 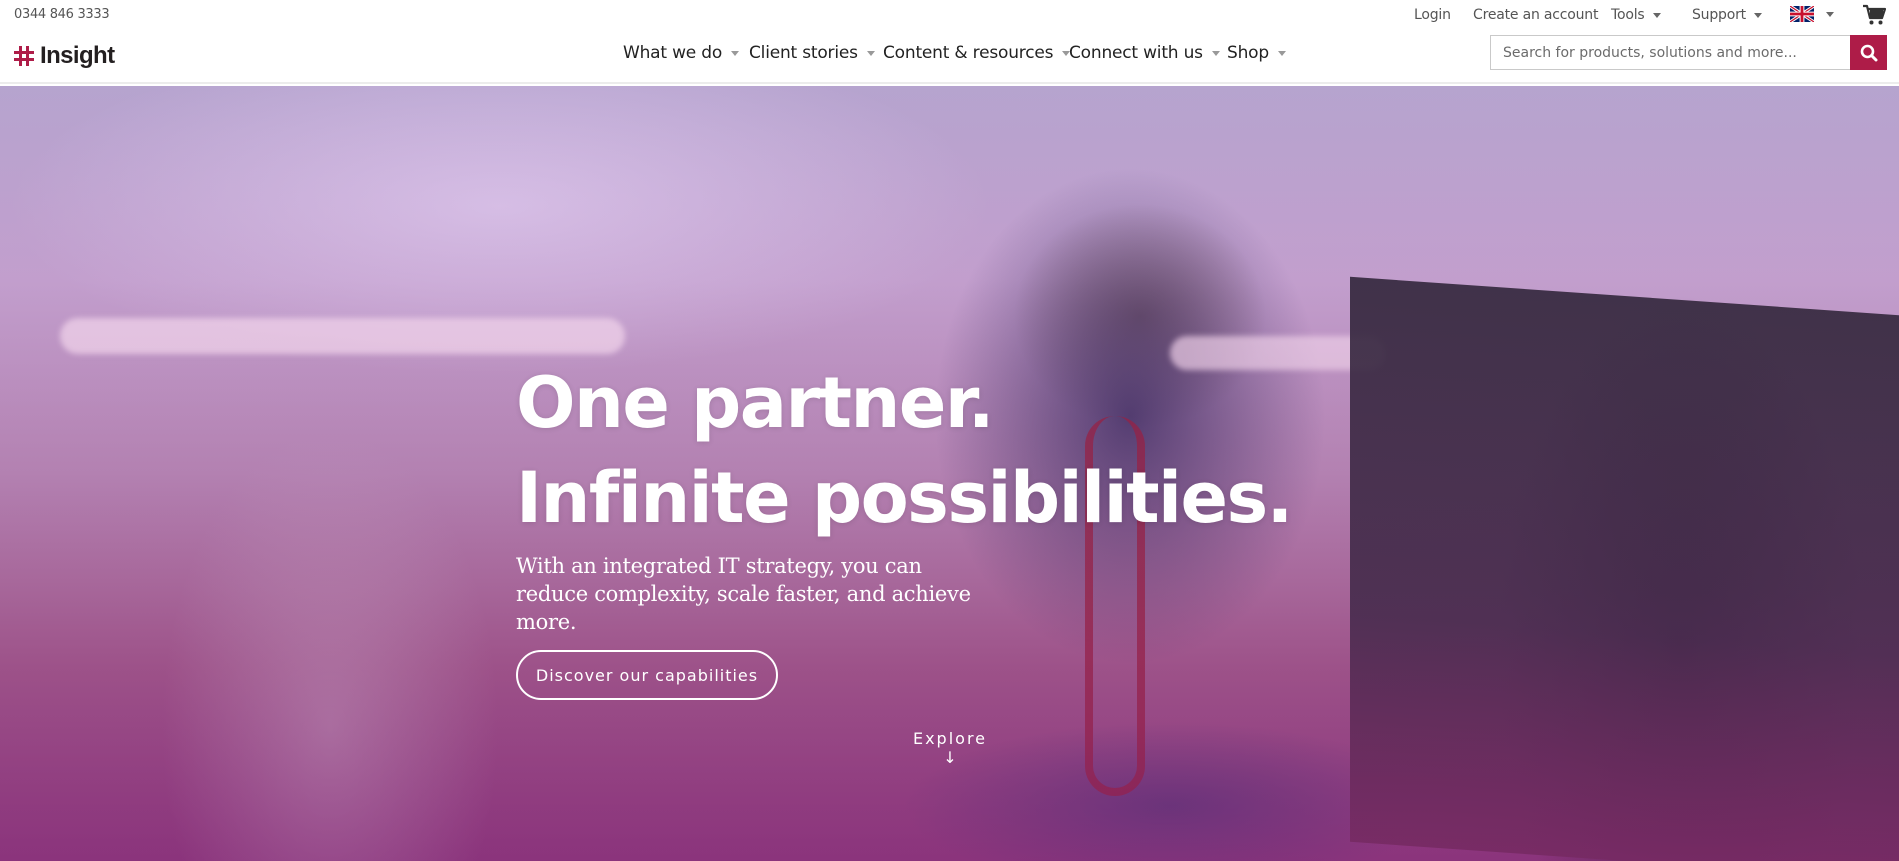 I want to click on logo: Insight, so click(x=64, y=56).